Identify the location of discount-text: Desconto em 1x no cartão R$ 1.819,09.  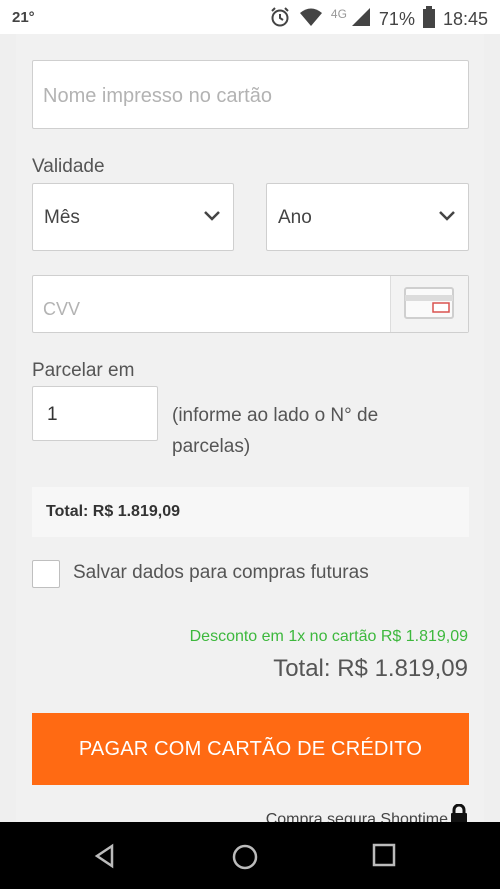
(328, 636).